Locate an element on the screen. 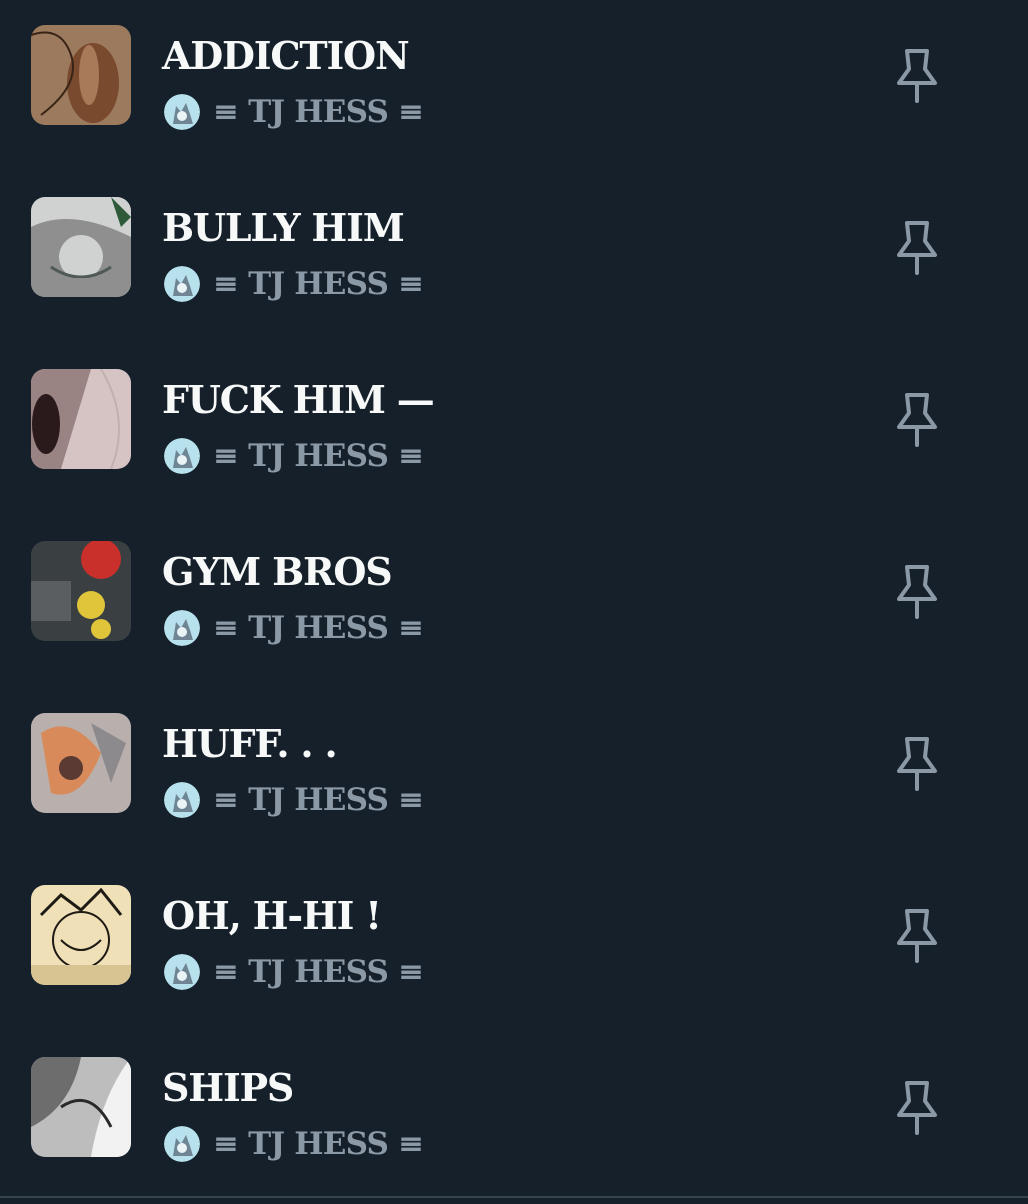 Image resolution: width=1028 pixels, height=1204 pixels. list-title: OH, H-HI ! is located at coordinates (272, 916).